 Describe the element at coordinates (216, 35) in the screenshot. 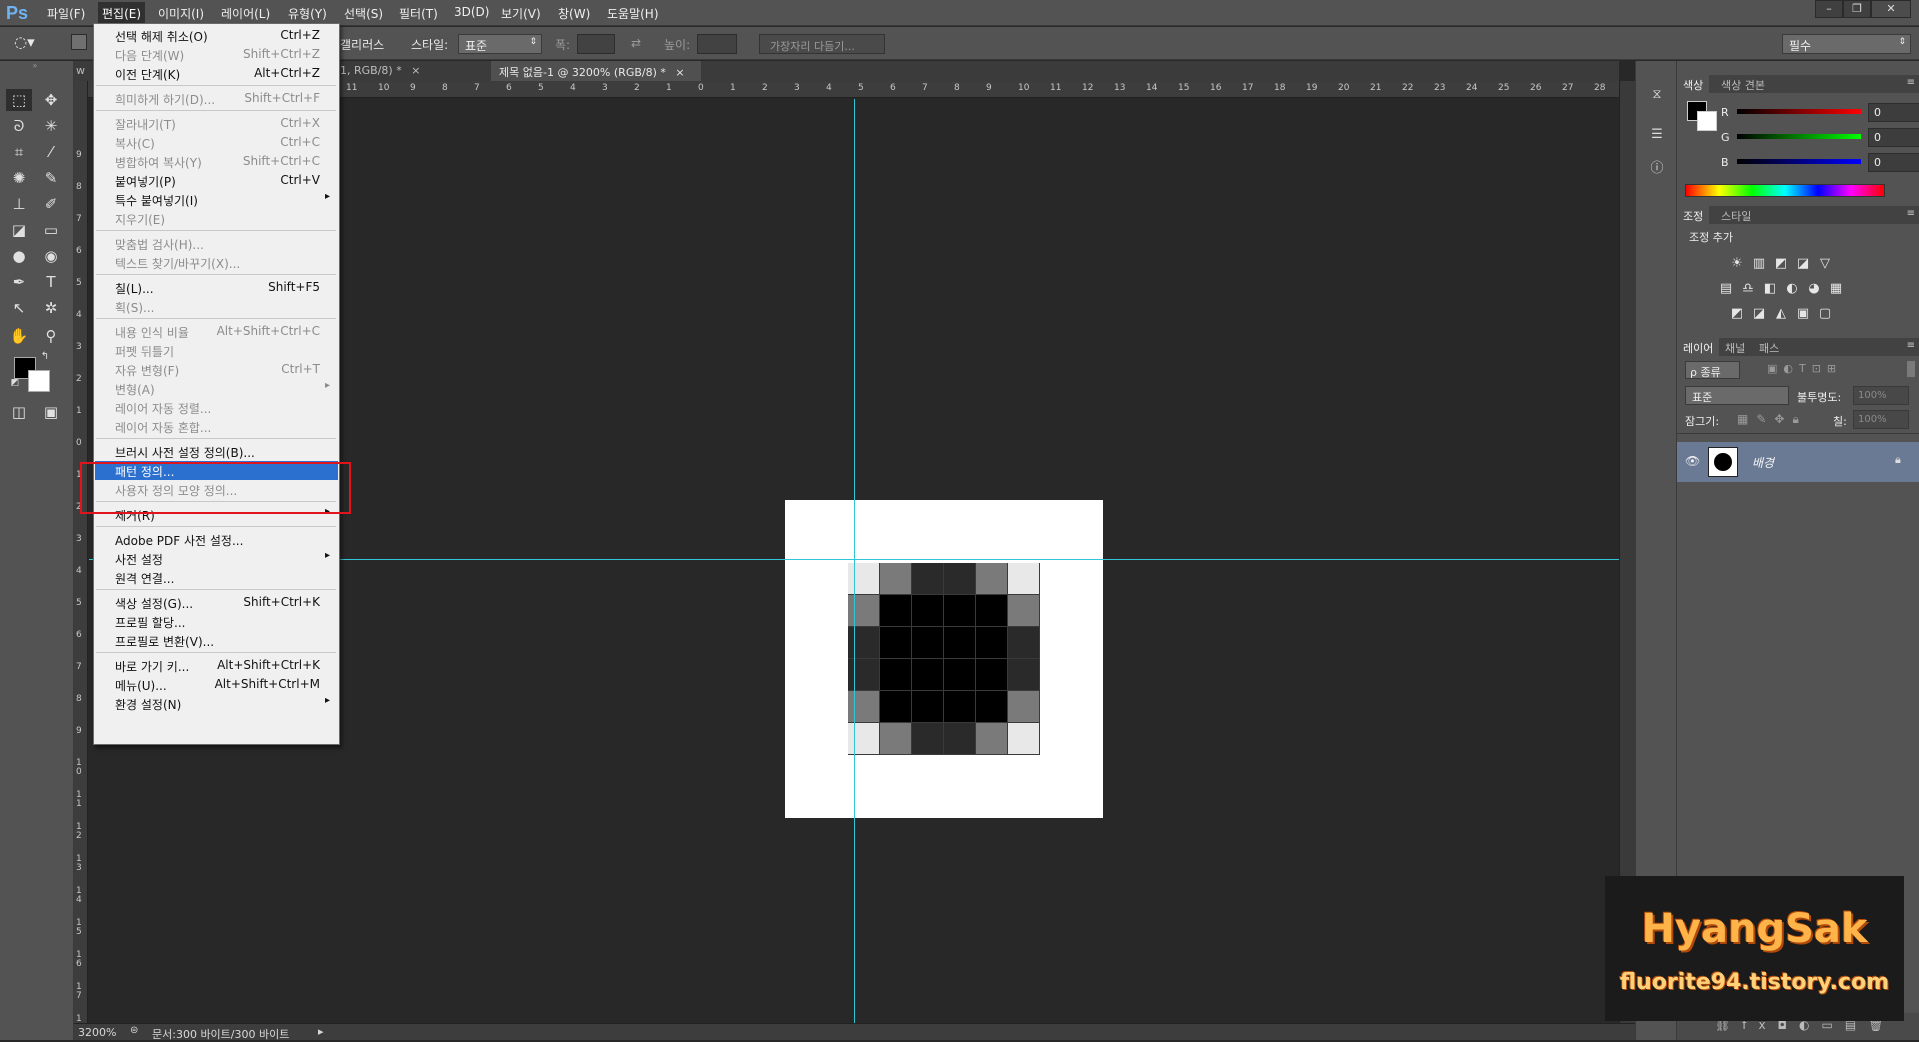

I see `menu-item: 선택 해제 취소(O) Ctrl+Z` at that location.